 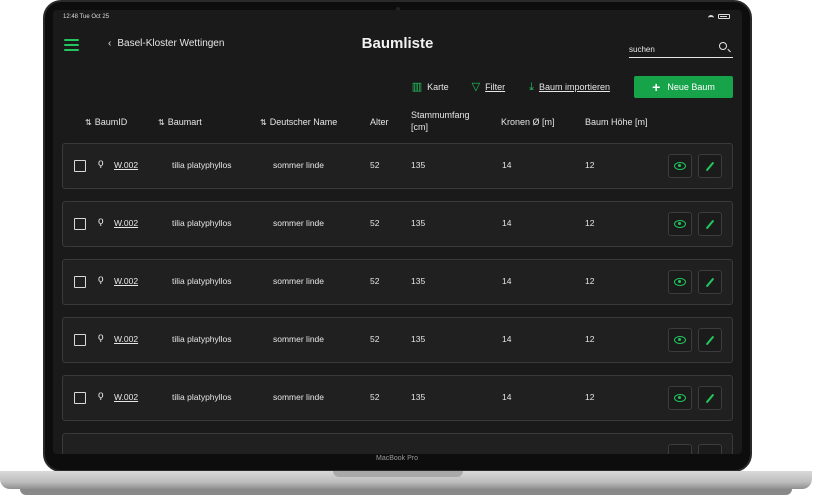 I want to click on search-input, so click(x=669, y=49).